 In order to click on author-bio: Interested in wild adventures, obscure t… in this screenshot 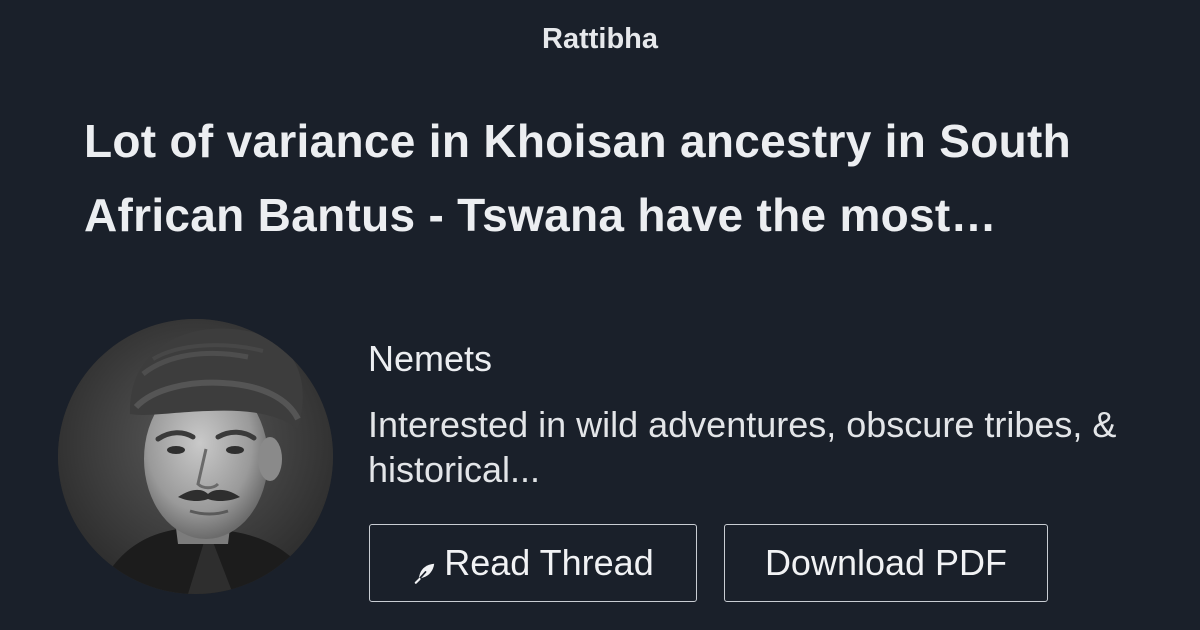, I will do `click(742, 447)`.